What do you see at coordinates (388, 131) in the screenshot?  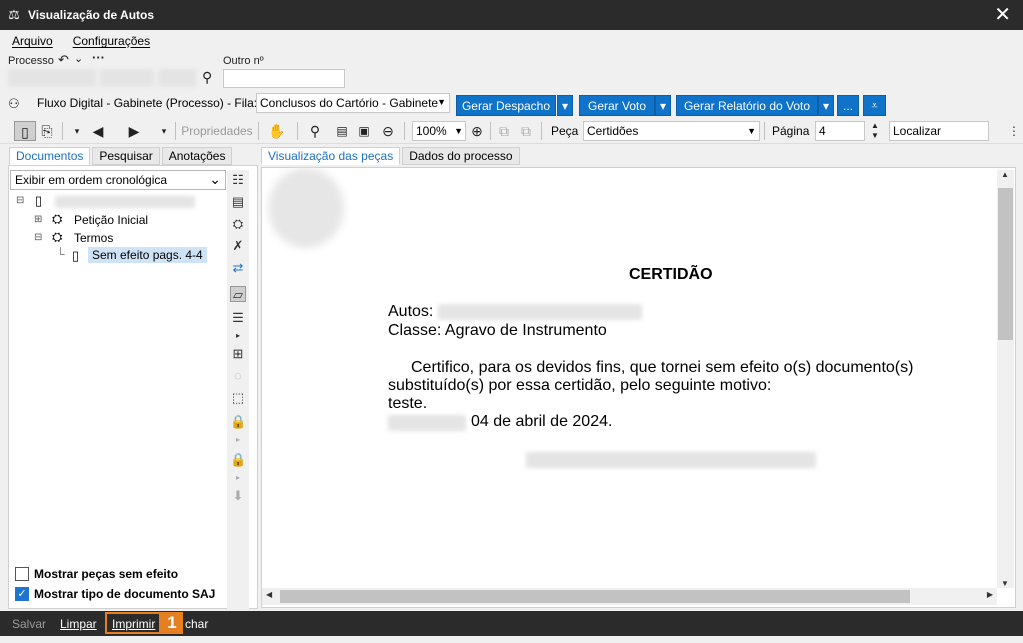 I see `zoom-out-icon: ⊖` at bounding box center [388, 131].